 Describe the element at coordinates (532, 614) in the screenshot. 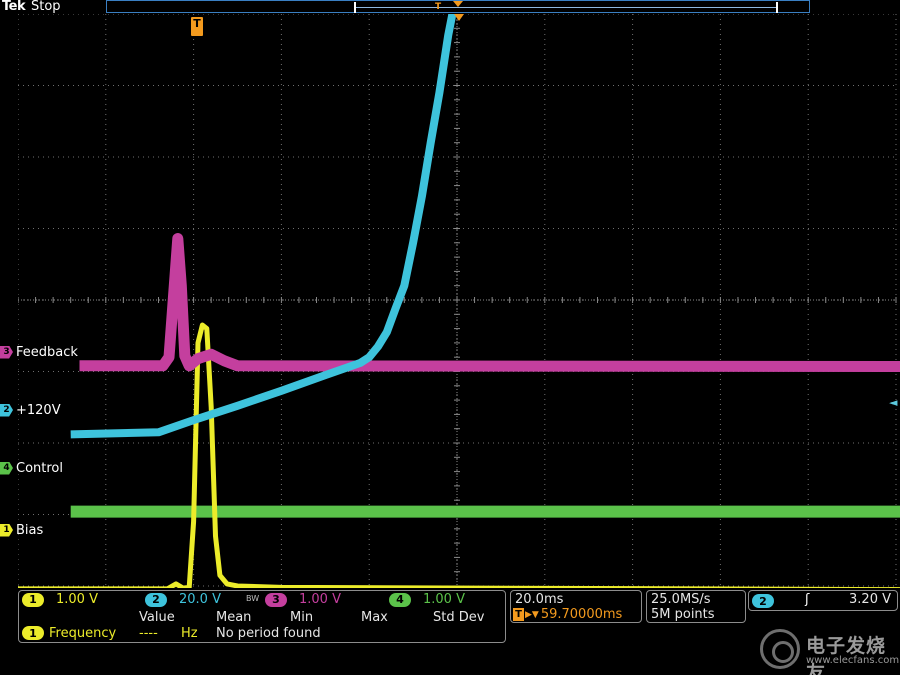

I see `position-arrow-icon: ▶▼` at that location.